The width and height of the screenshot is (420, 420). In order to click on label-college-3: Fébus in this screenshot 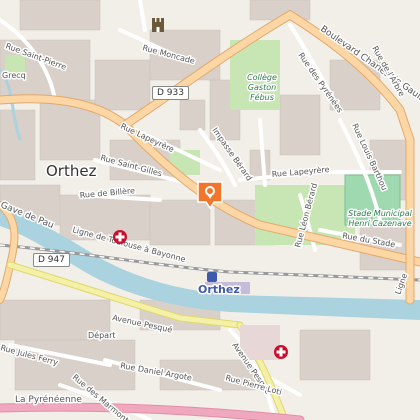, I will do `click(262, 97)`.